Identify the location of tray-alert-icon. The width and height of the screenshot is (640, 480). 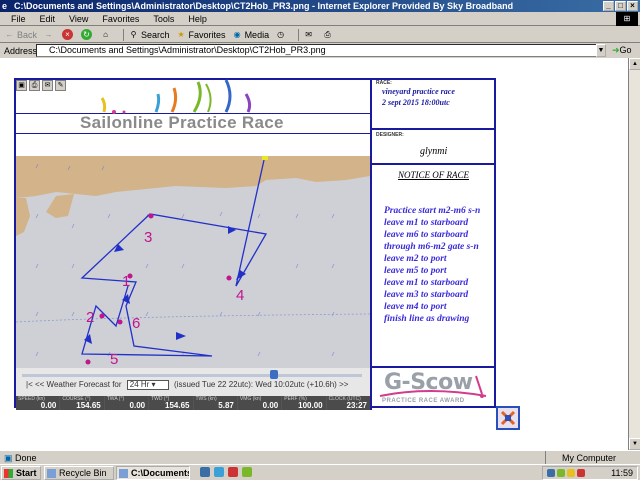
(581, 473).